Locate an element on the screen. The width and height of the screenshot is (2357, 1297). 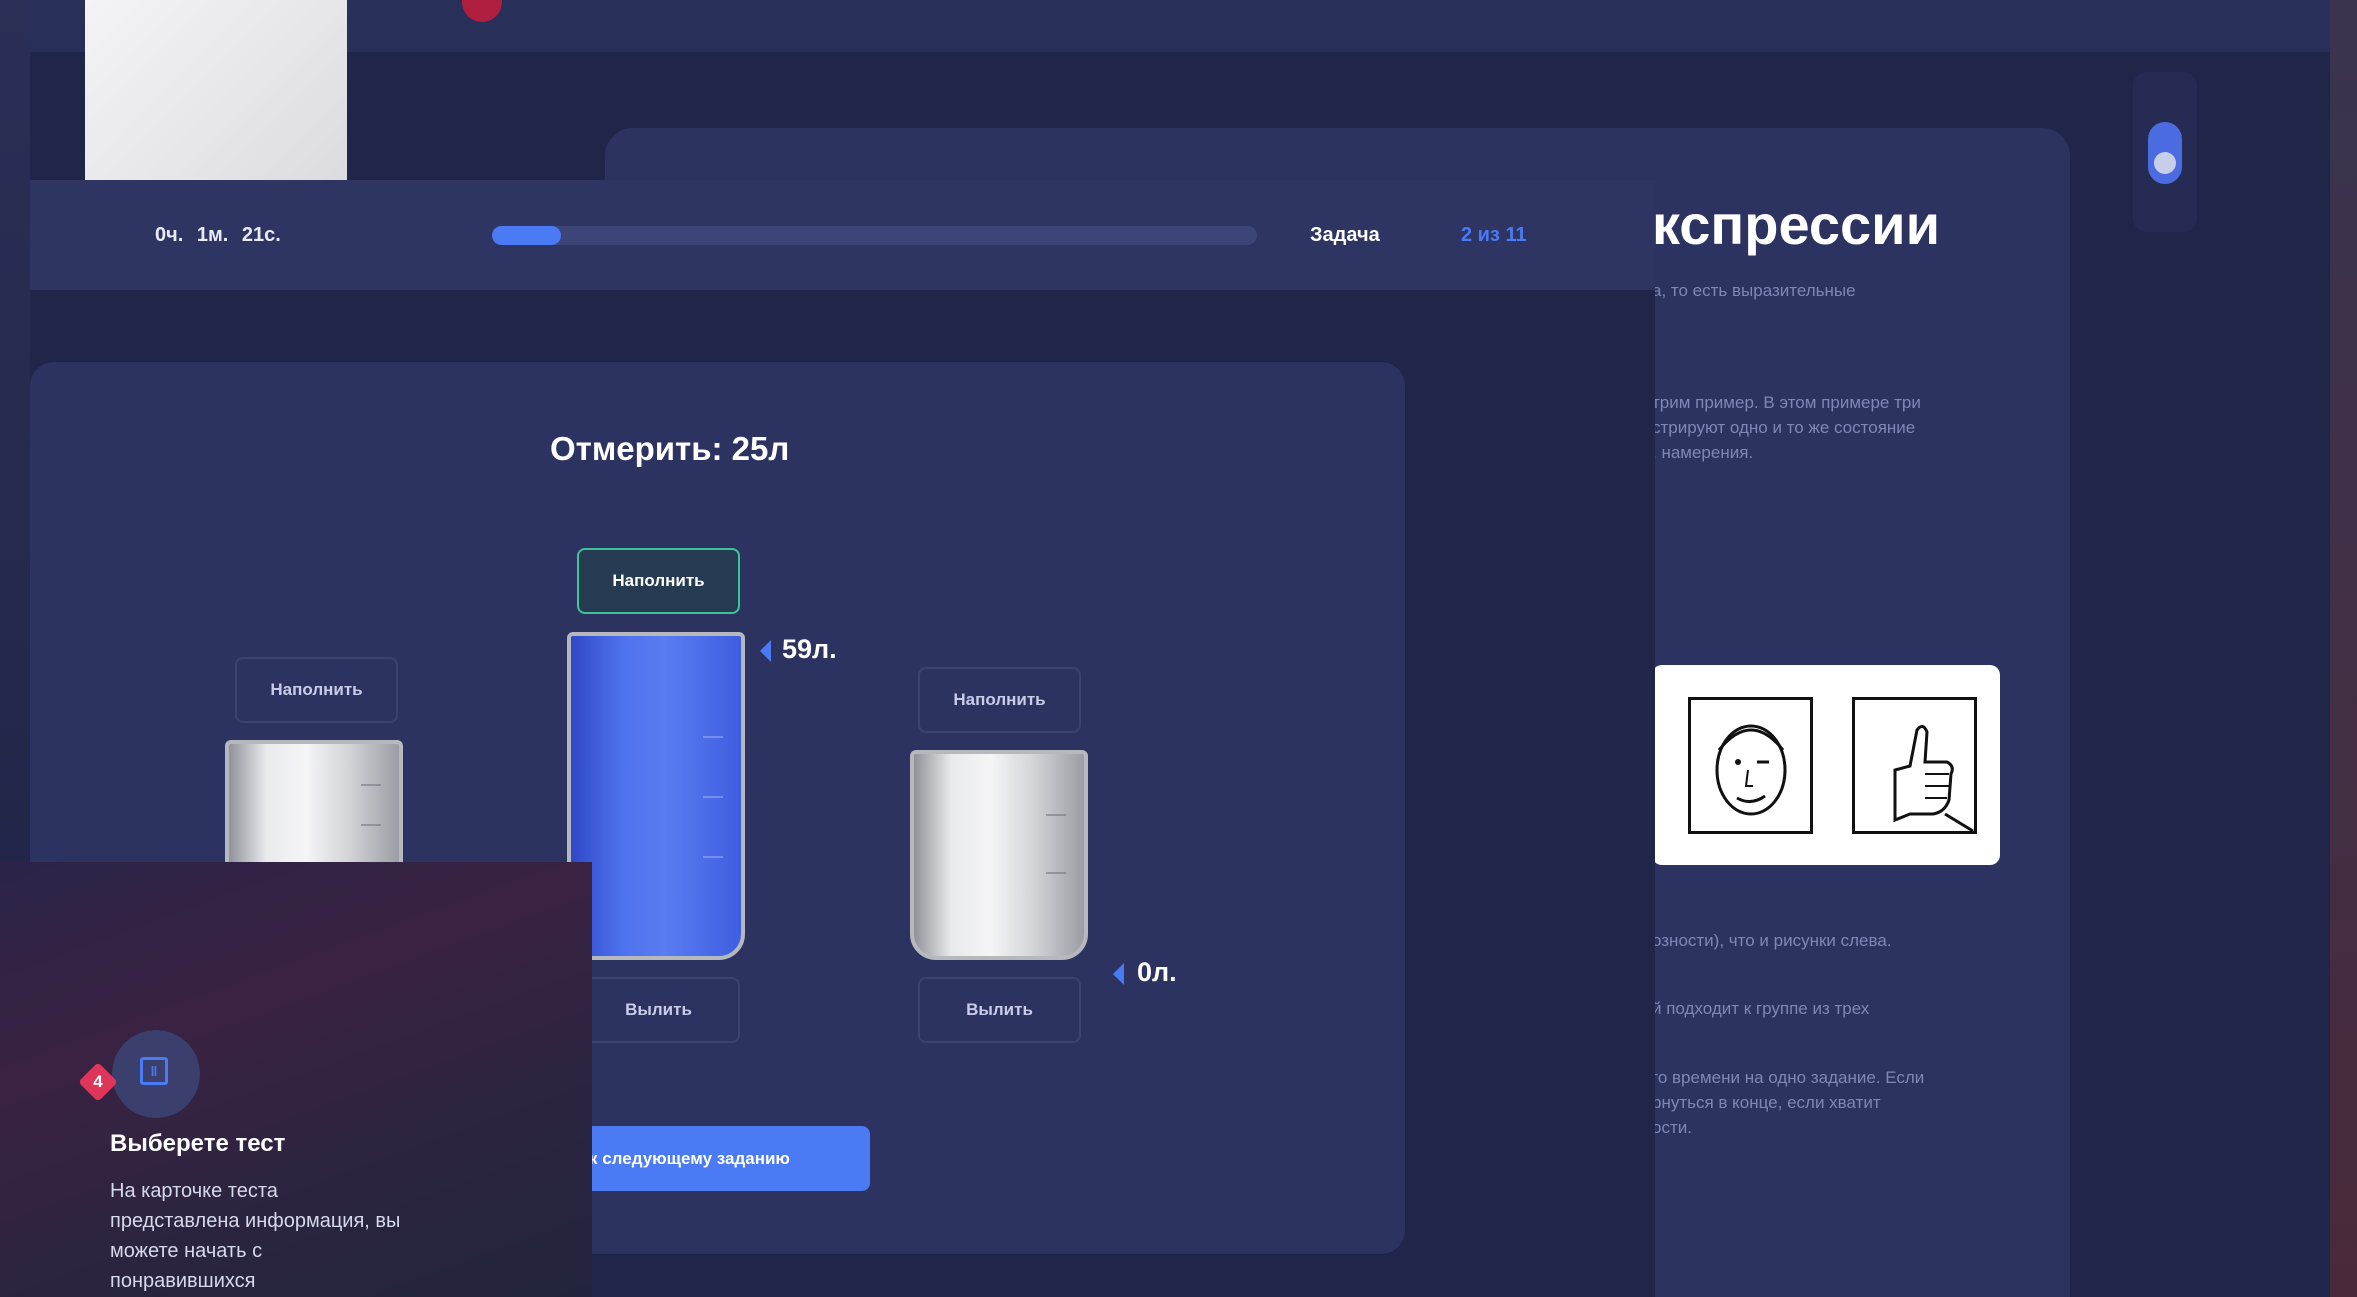
task-label: Задача is located at coordinates (1345, 235).